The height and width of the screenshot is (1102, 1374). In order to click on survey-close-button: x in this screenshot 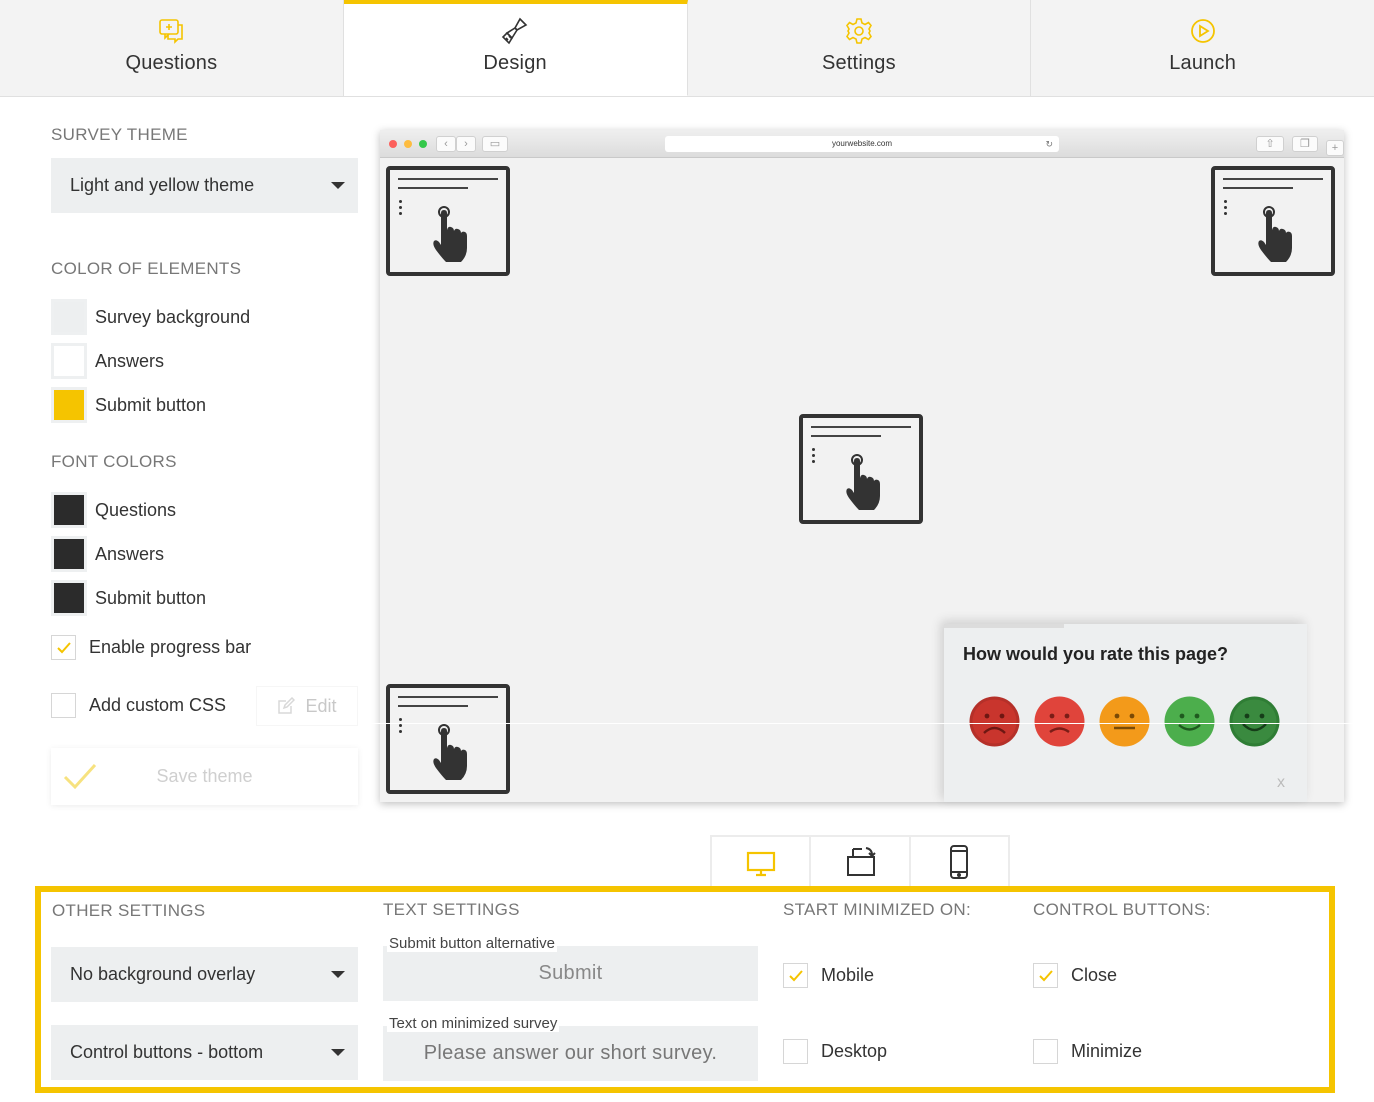, I will do `click(1281, 783)`.